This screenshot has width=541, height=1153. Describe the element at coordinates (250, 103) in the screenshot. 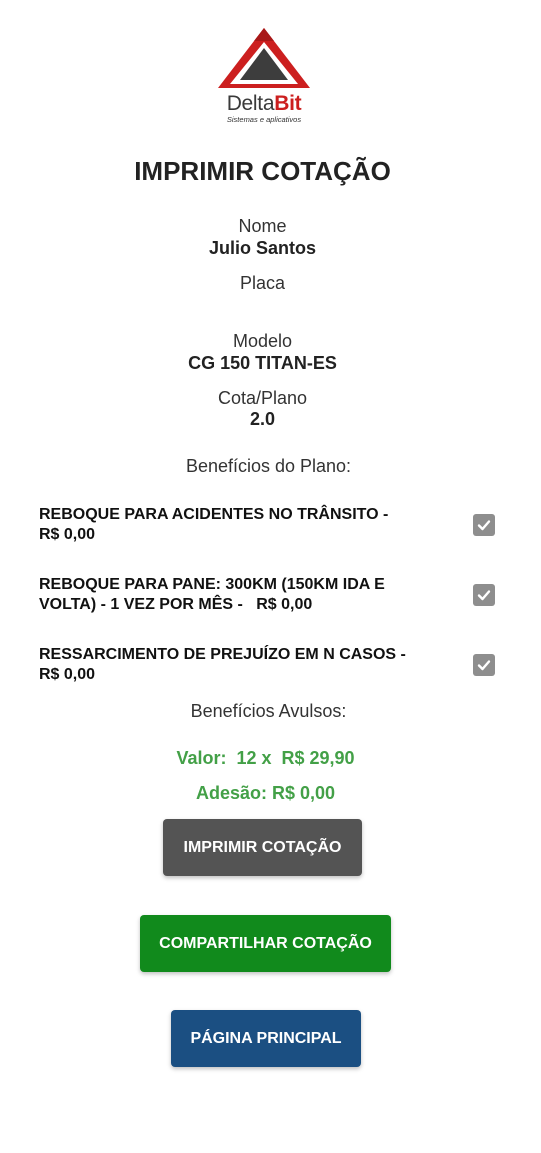

I see `logo-word-delta: Delta` at that location.